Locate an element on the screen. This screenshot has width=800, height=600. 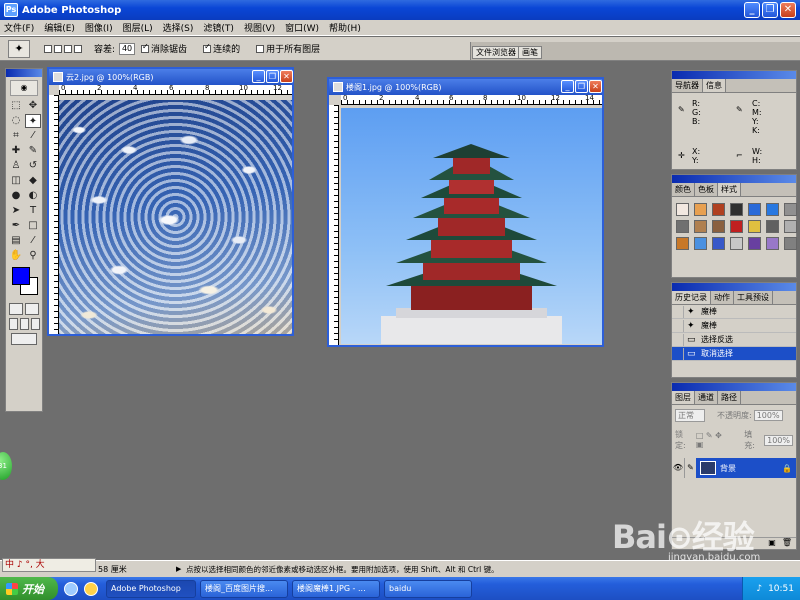
eye-visibility-icon: 👁 is located at coordinates (678, 468).